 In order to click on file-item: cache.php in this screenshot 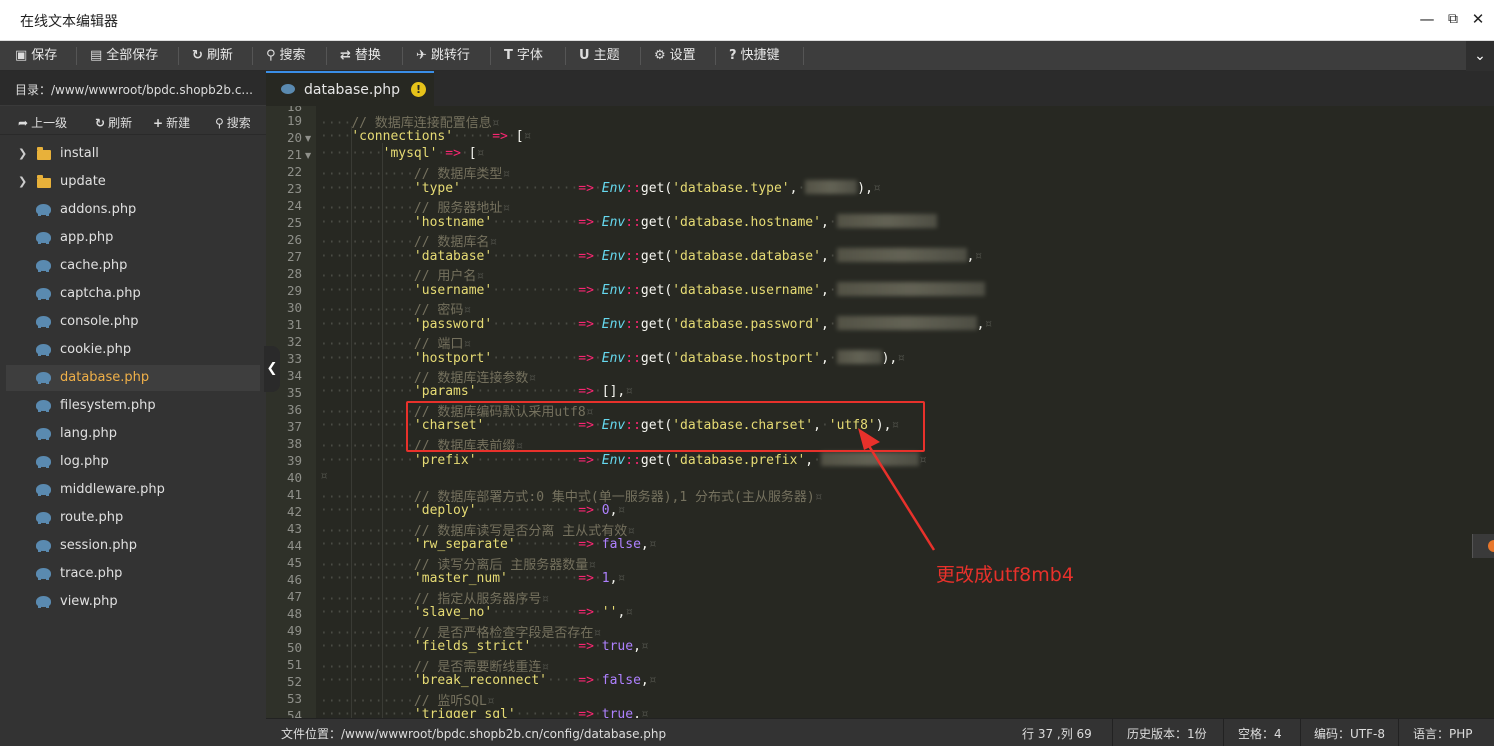, I will do `click(133, 266)`.